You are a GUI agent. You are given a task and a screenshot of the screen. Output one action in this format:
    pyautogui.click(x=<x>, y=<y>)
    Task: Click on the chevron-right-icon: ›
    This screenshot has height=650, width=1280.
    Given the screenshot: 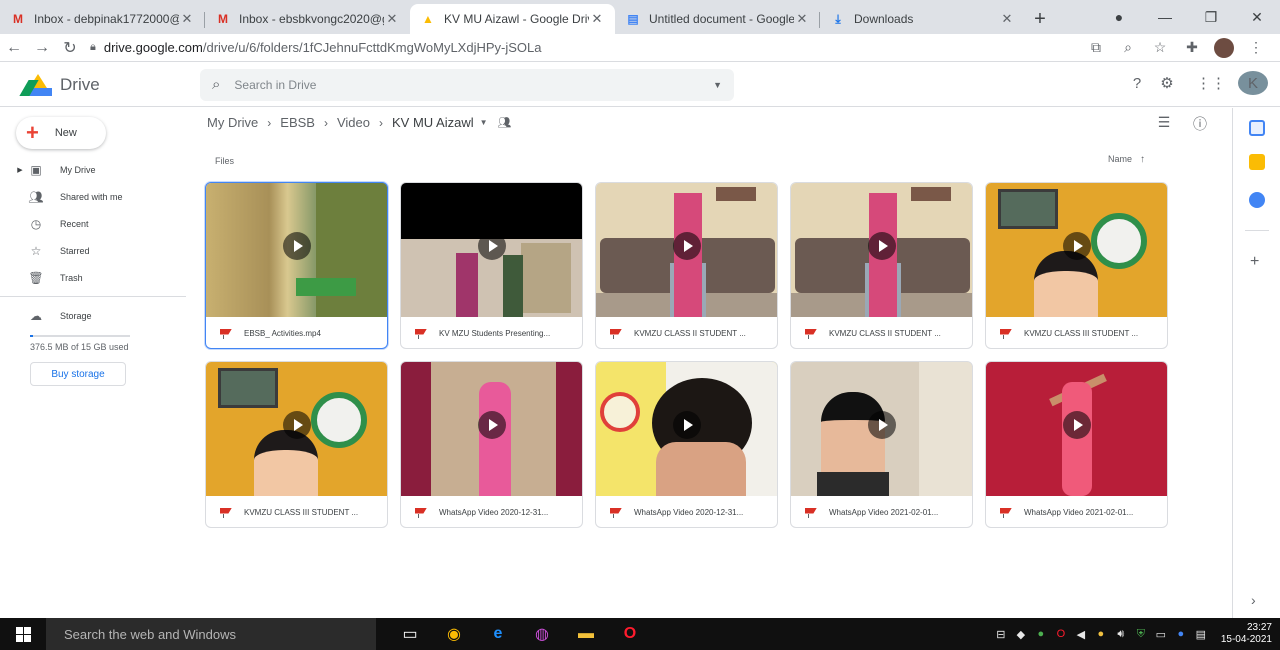 What is the action you would take?
    pyautogui.click(x=1253, y=600)
    